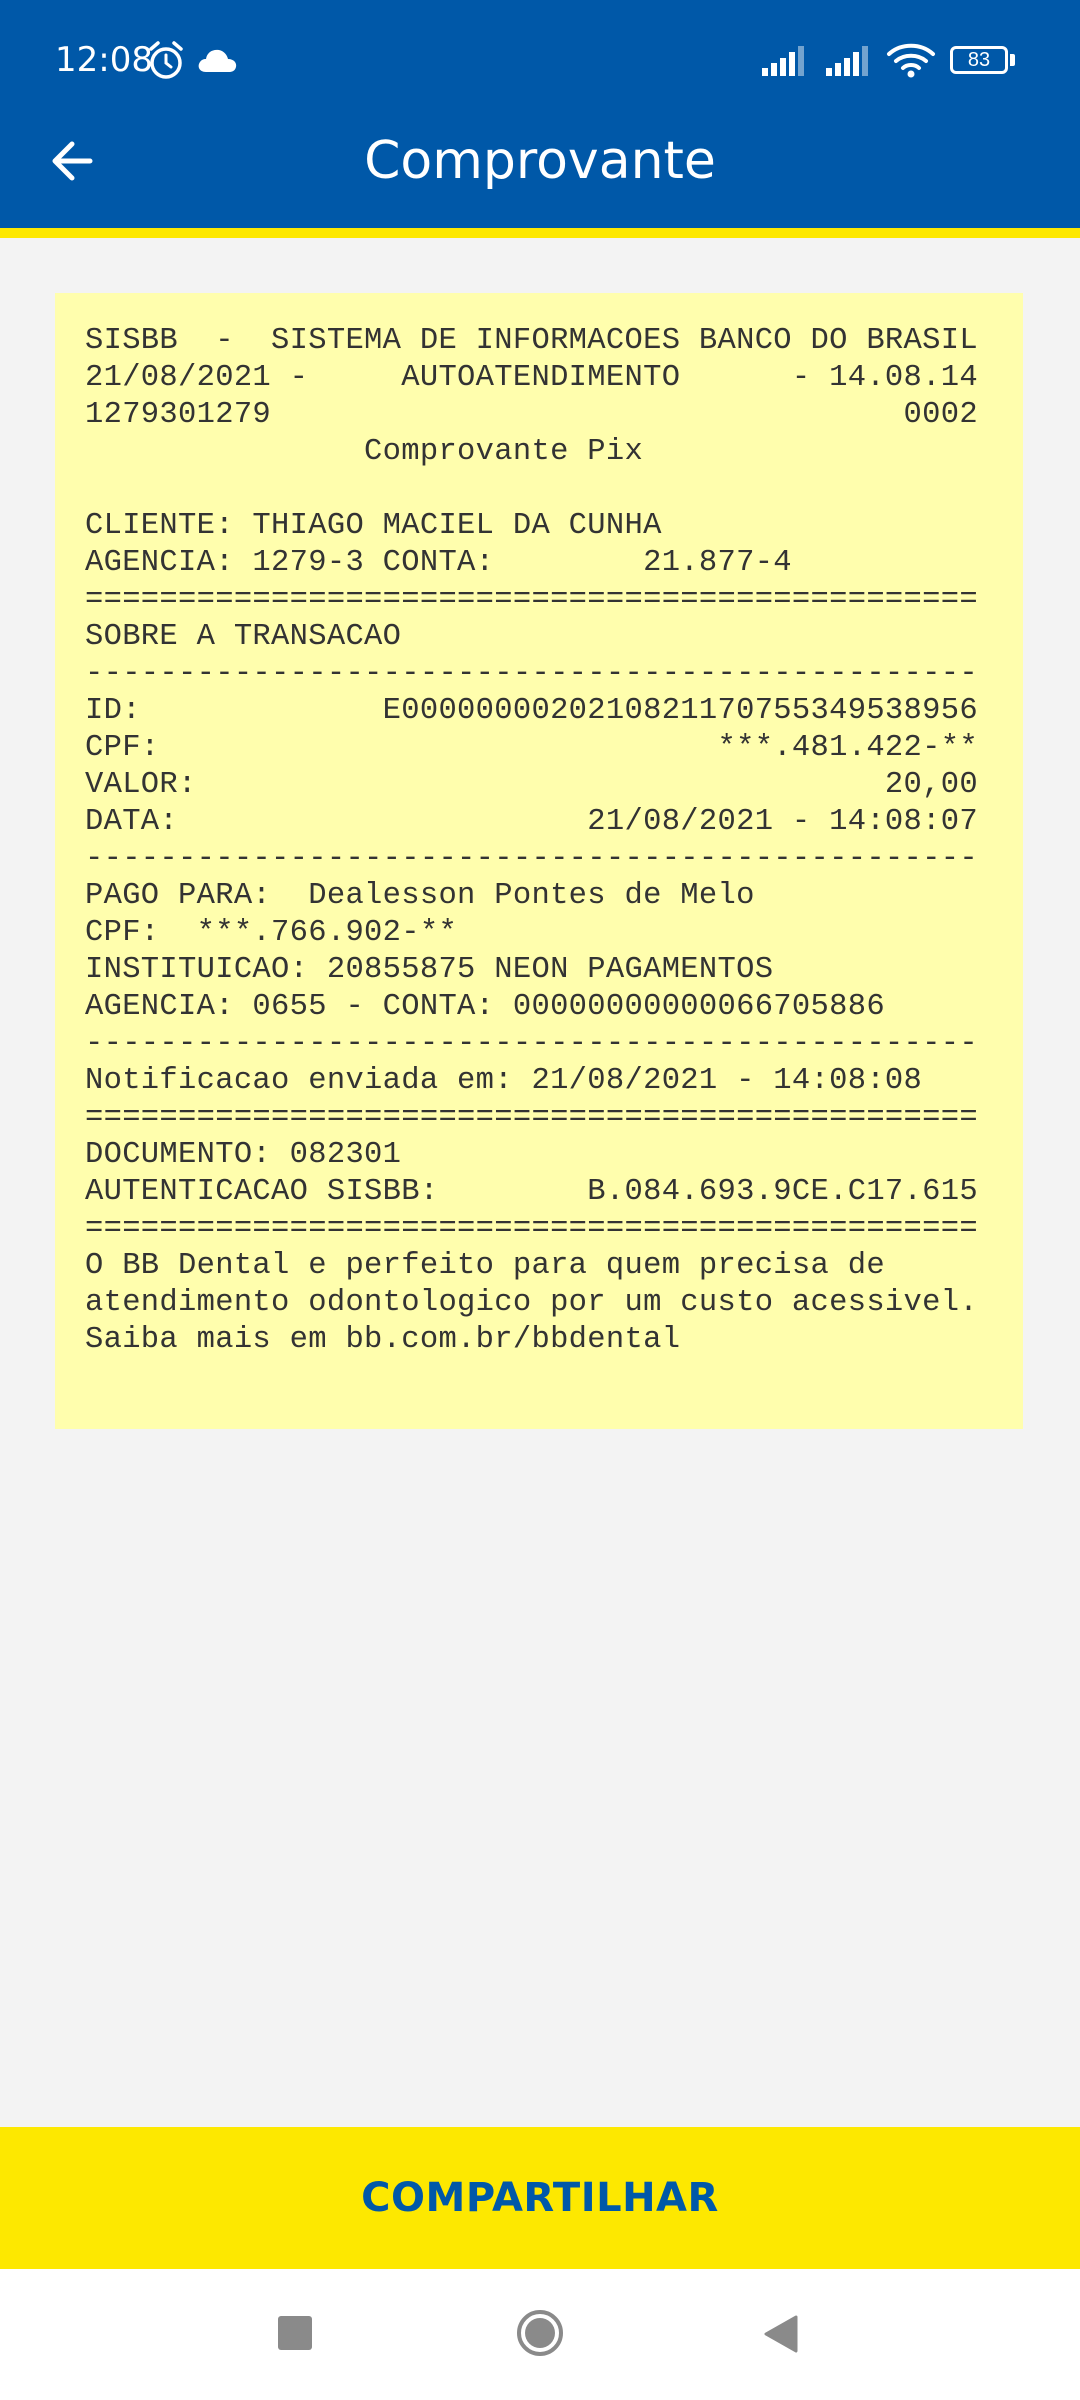 The width and height of the screenshot is (1080, 2400). I want to click on status-time: 12:08, so click(104, 60).